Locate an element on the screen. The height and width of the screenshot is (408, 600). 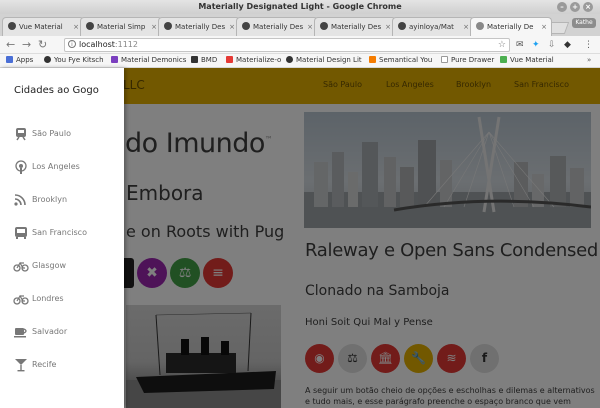
drawer-item-label: Glasgow is located at coordinates (49, 265).